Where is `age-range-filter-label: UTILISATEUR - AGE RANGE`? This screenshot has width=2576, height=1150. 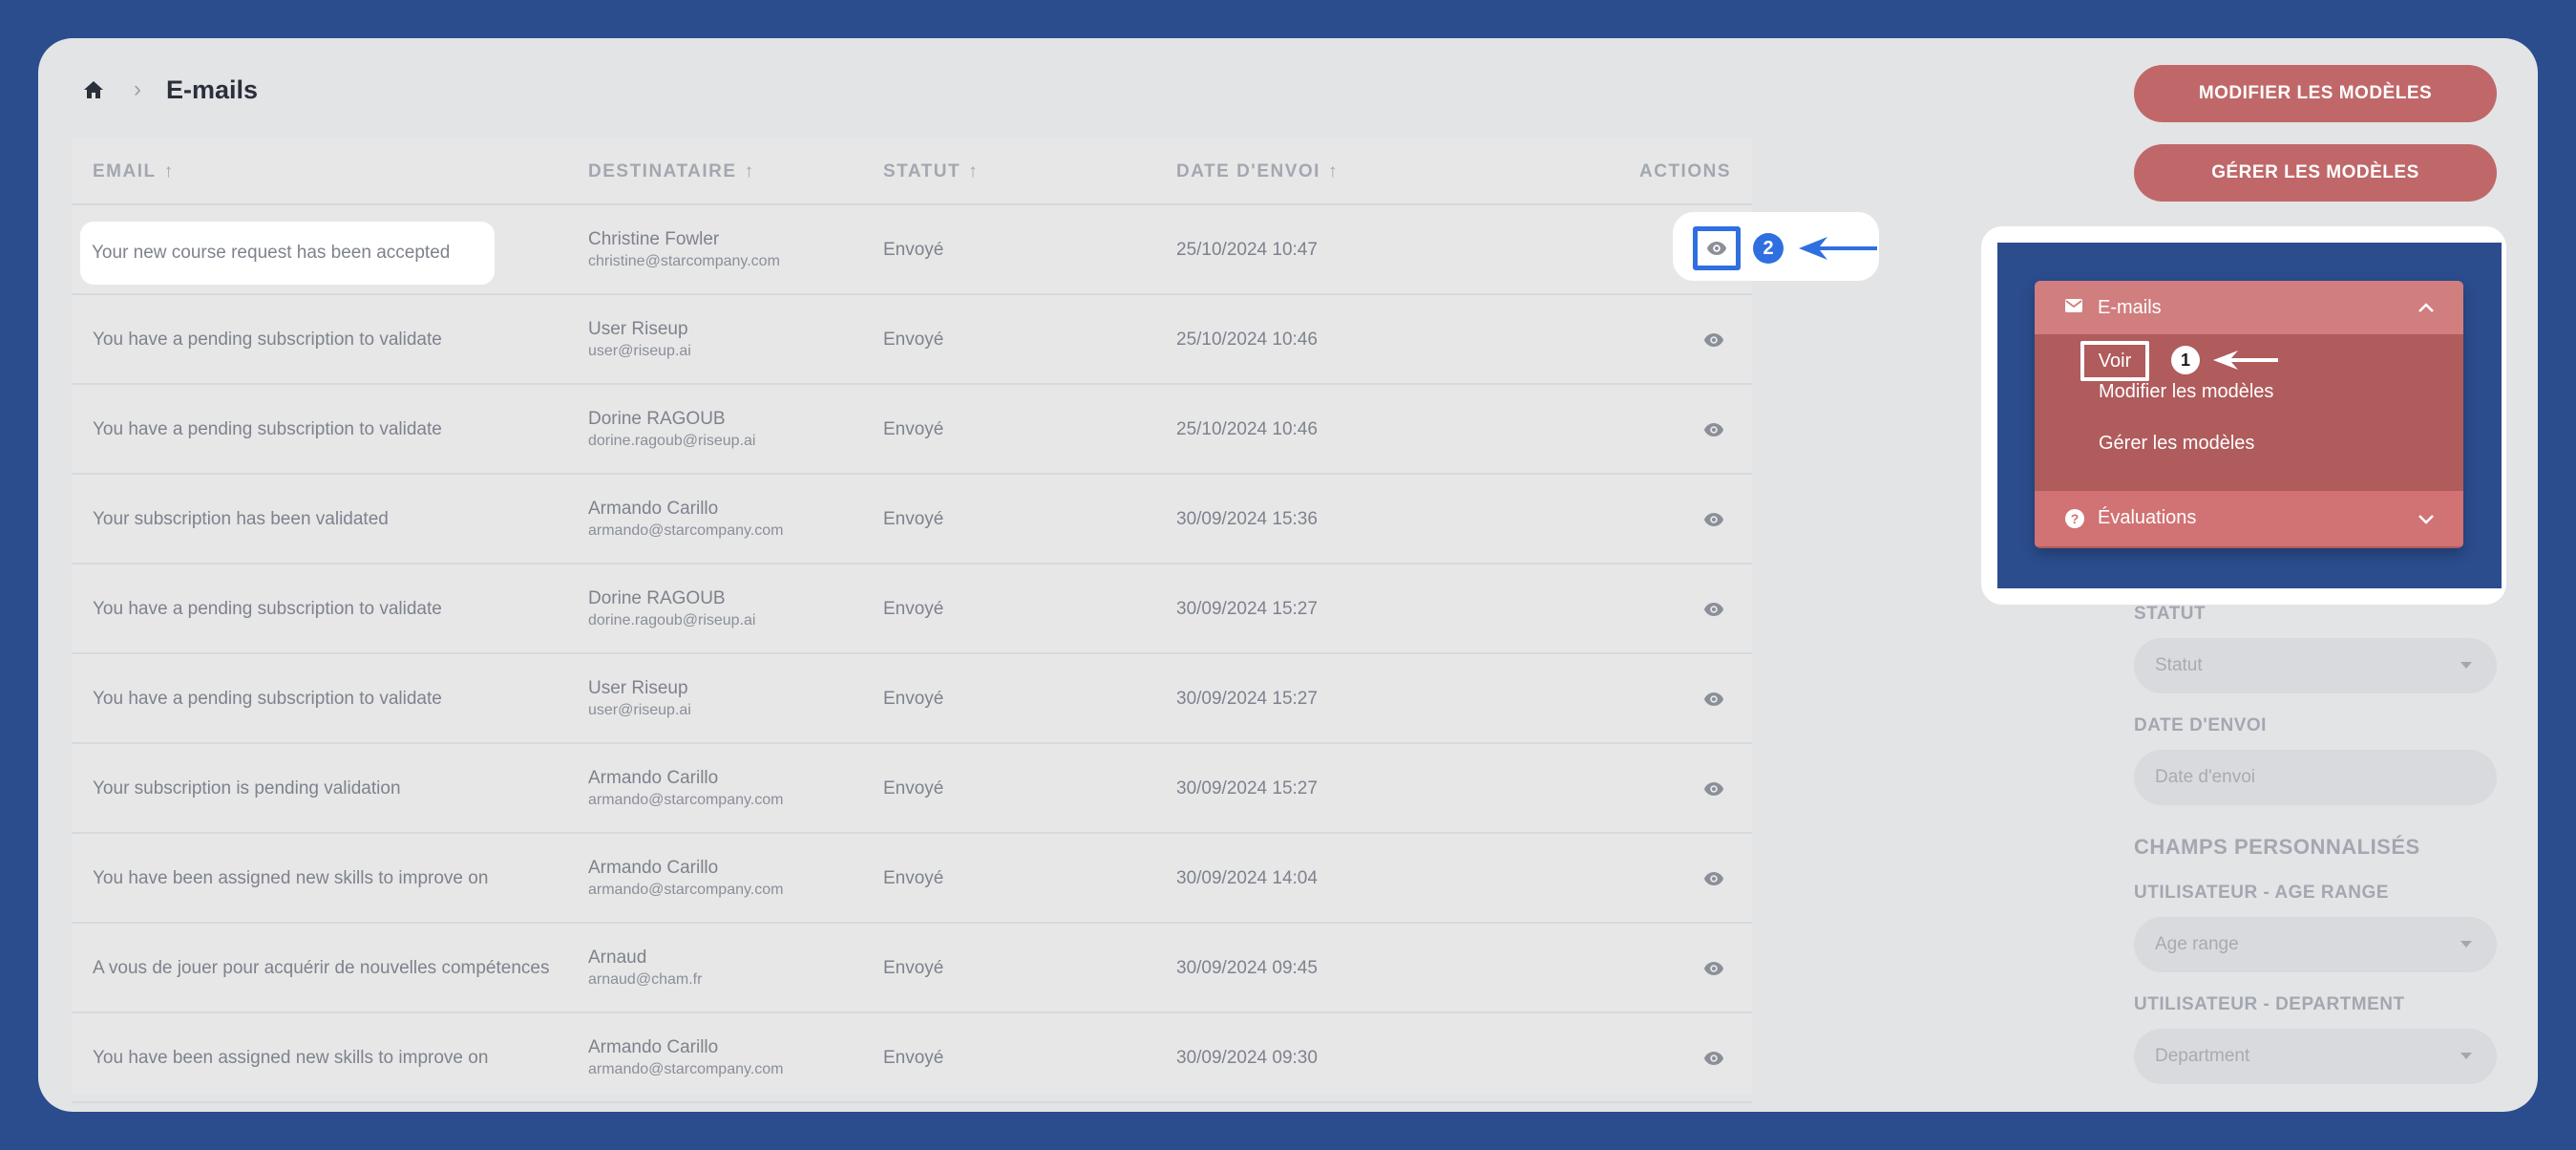 age-range-filter-label: UTILISATEUR - AGE RANGE is located at coordinates (2261, 893).